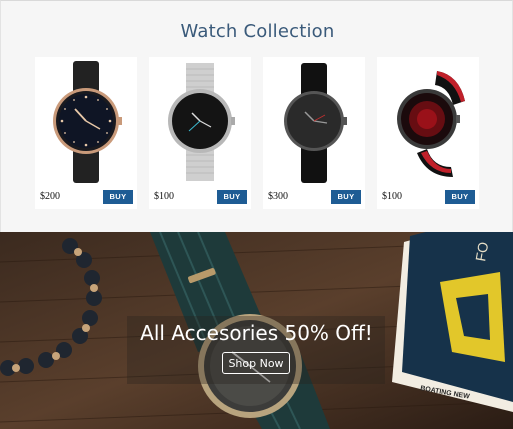  I want to click on product-card: $300 BUY, so click(314, 133).